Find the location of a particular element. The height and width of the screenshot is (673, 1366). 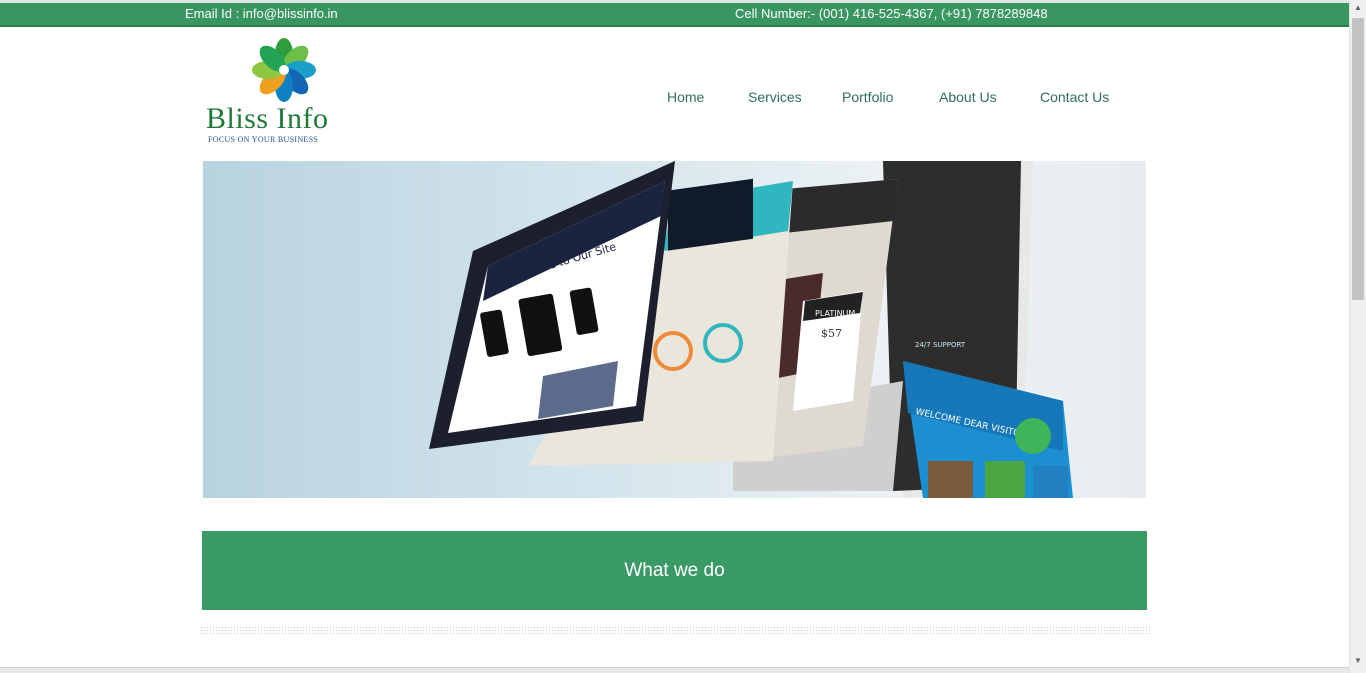

nav-contact-us: Contact Us is located at coordinates (1074, 97).